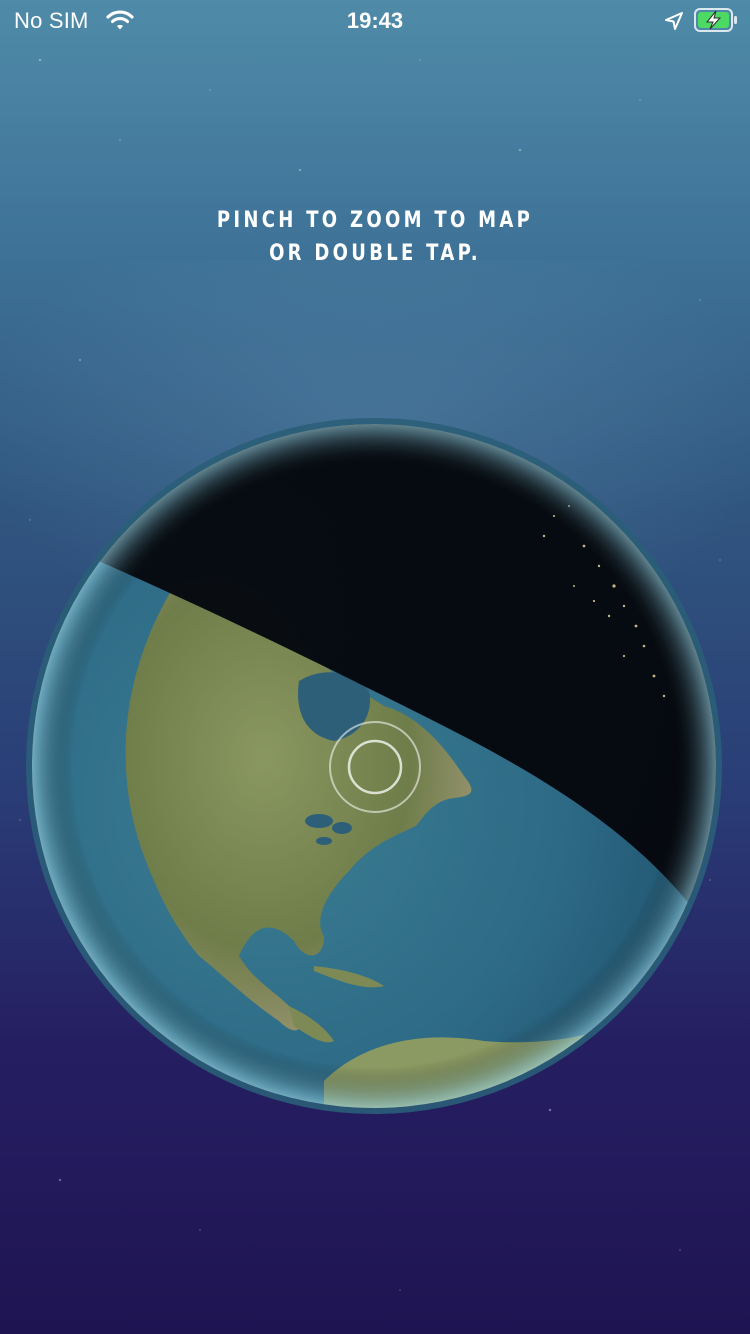  What do you see at coordinates (375, 767) in the screenshot?
I see `target-reticle-icon` at bounding box center [375, 767].